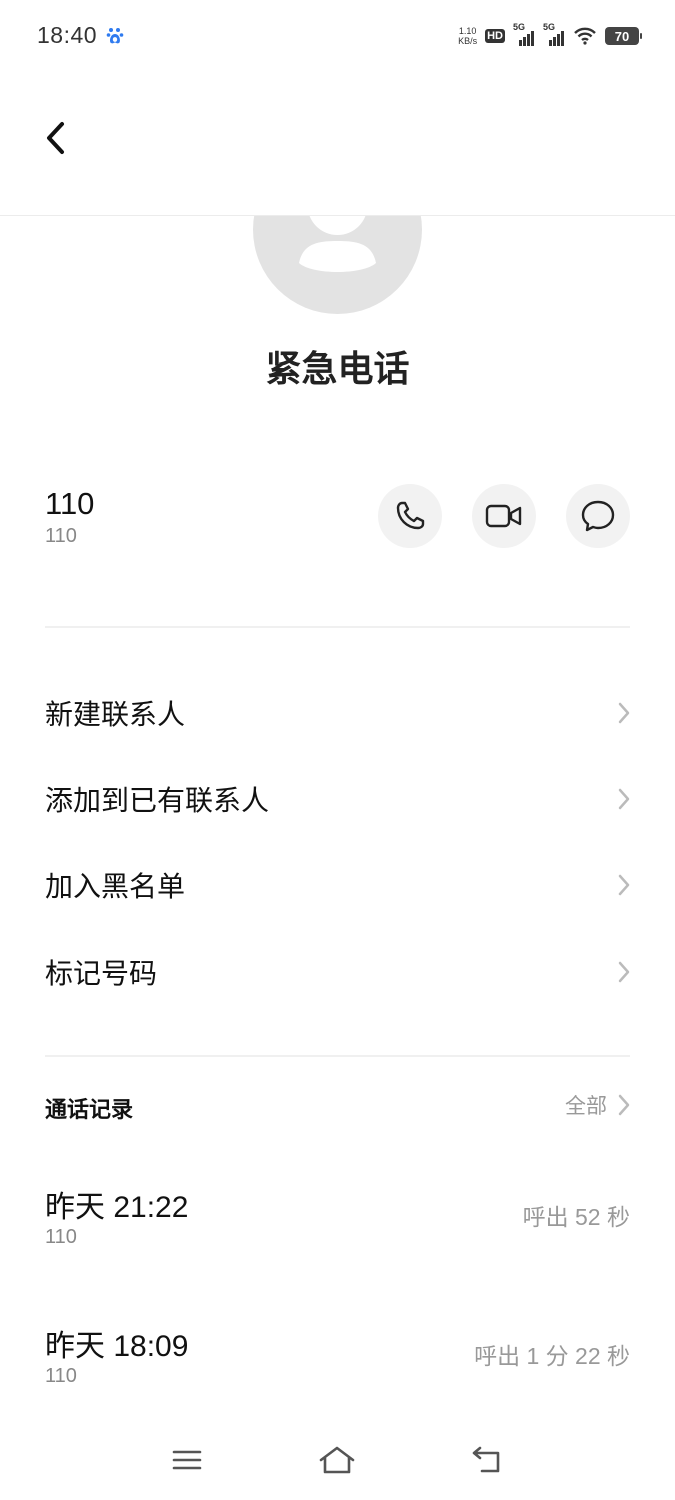 The height and width of the screenshot is (1500, 675). What do you see at coordinates (70, 503) in the screenshot?
I see `phone-number: 110` at bounding box center [70, 503].